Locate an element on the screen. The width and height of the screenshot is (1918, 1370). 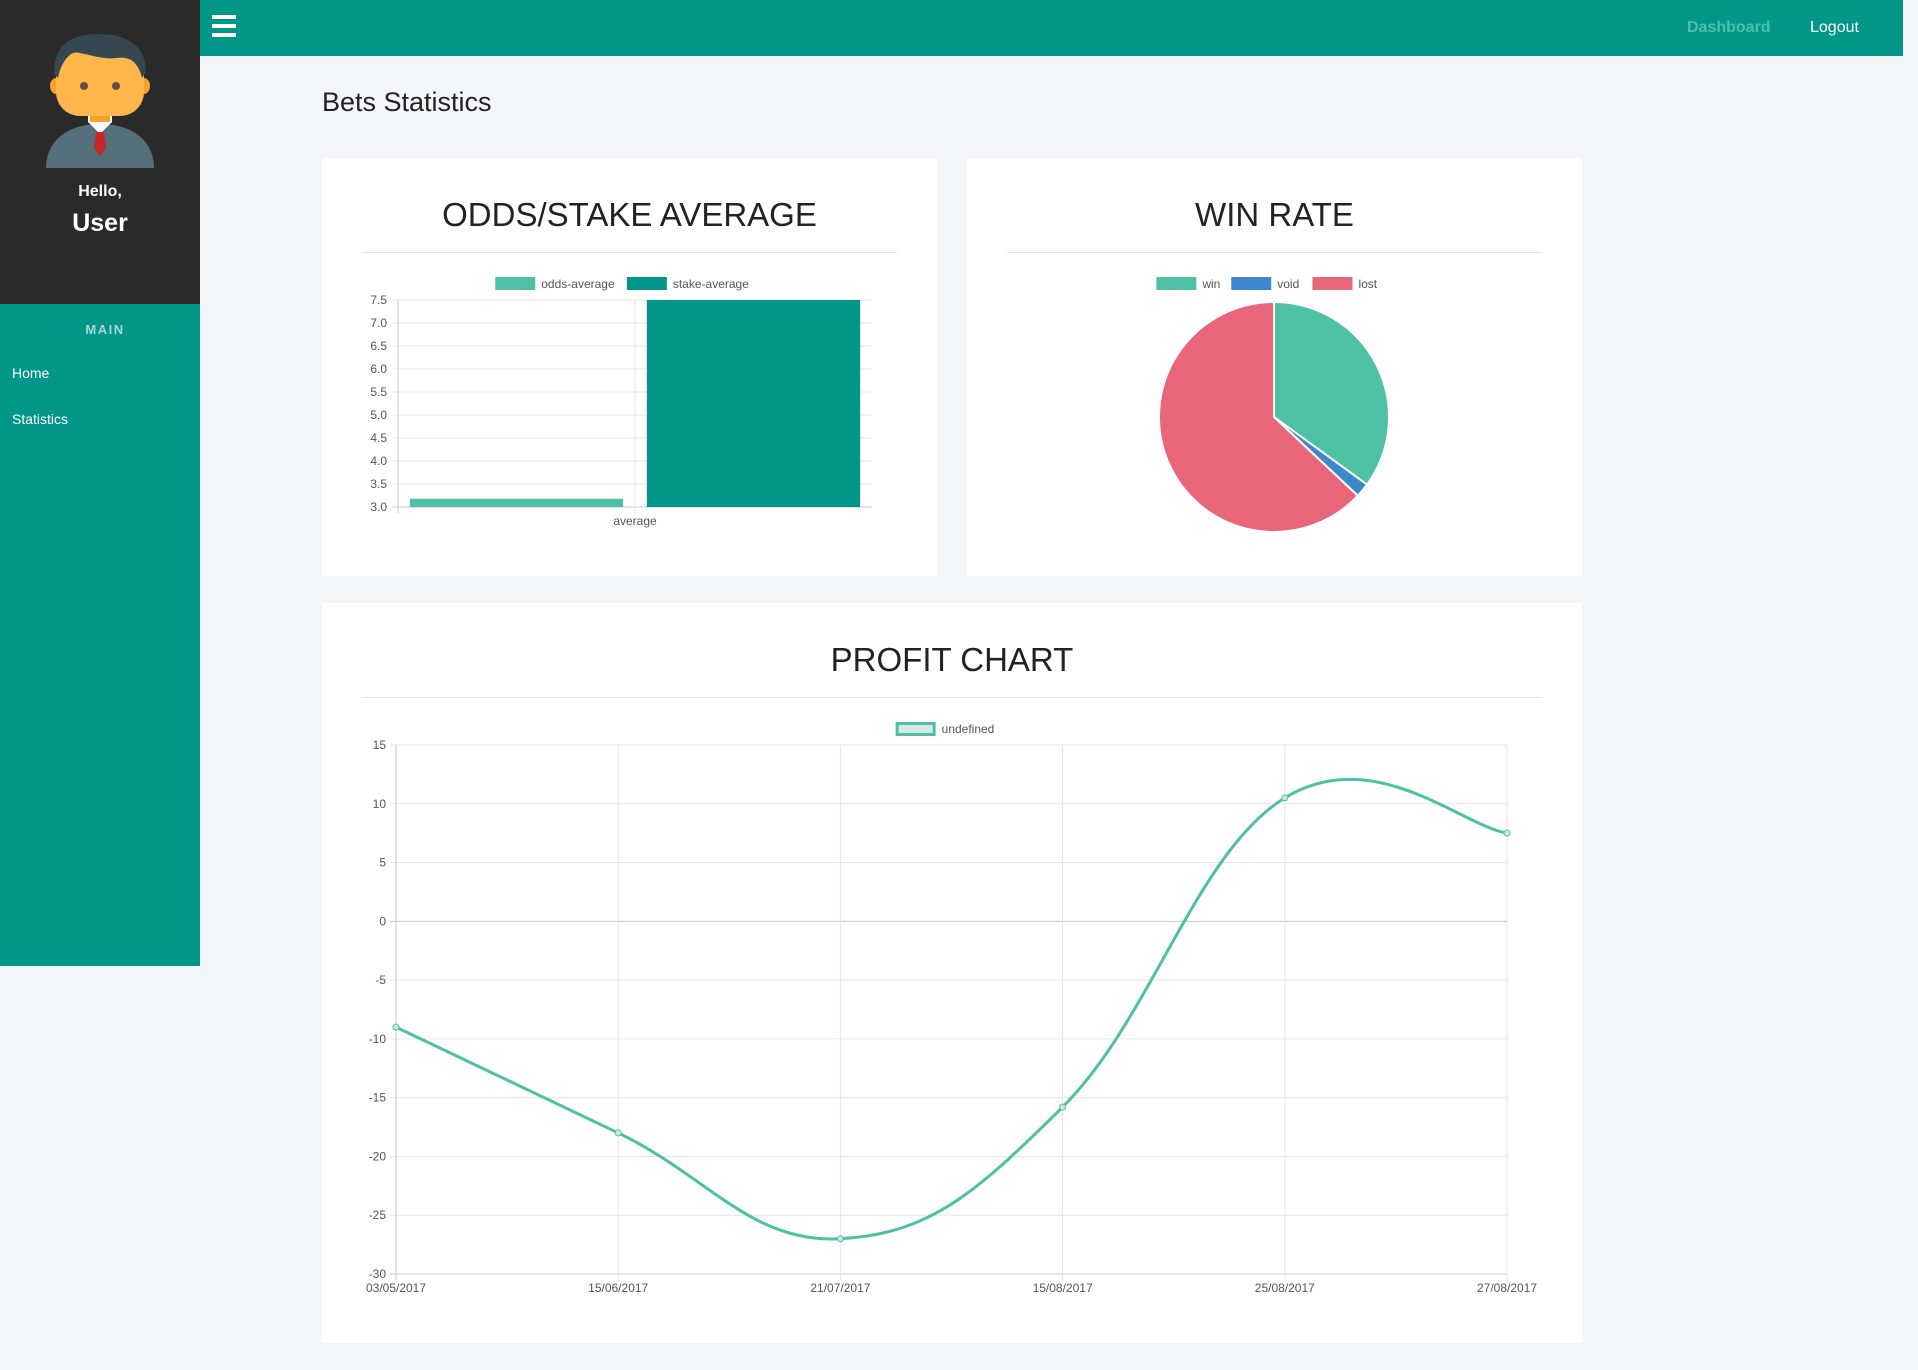
y-tick-label: 3.0 is located at coordinates (378, 507).